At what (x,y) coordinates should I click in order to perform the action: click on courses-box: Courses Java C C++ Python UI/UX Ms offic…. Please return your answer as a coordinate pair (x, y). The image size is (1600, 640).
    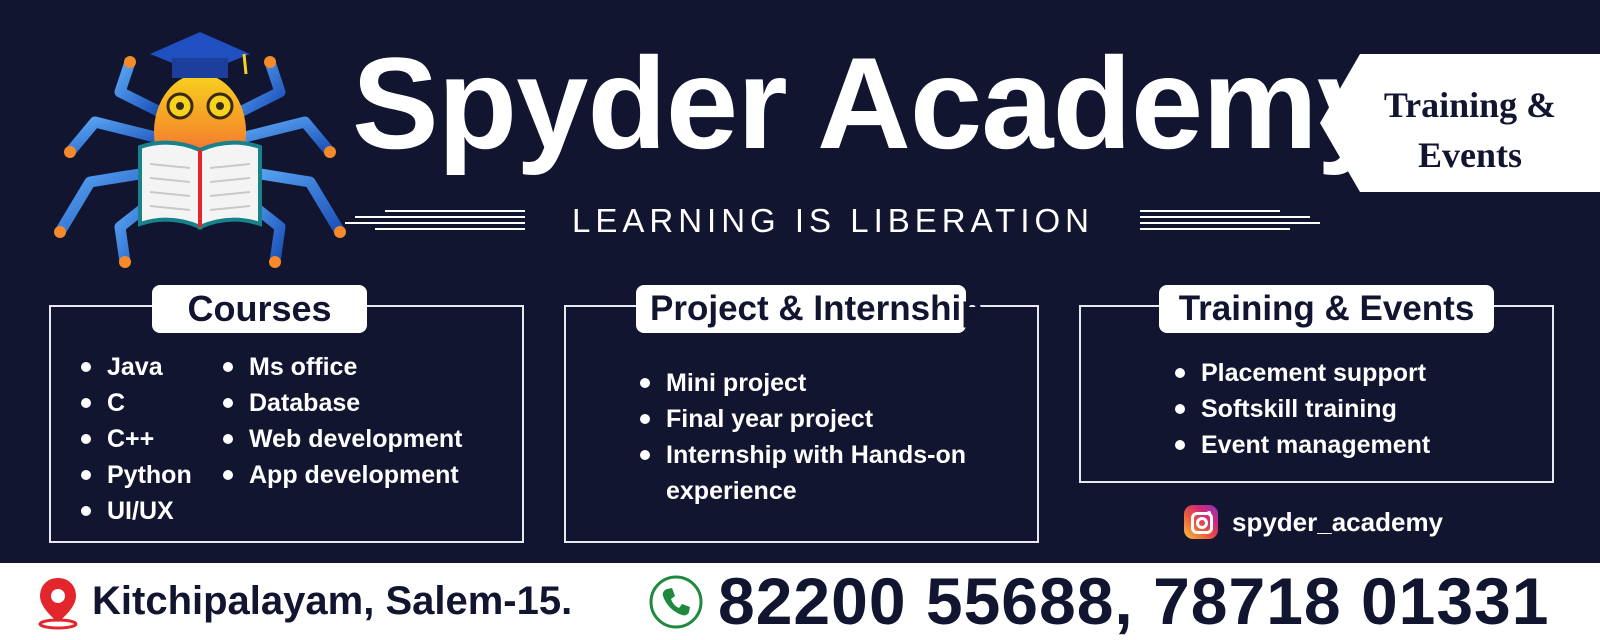
    Looking at the image, I should click on (286, 414).